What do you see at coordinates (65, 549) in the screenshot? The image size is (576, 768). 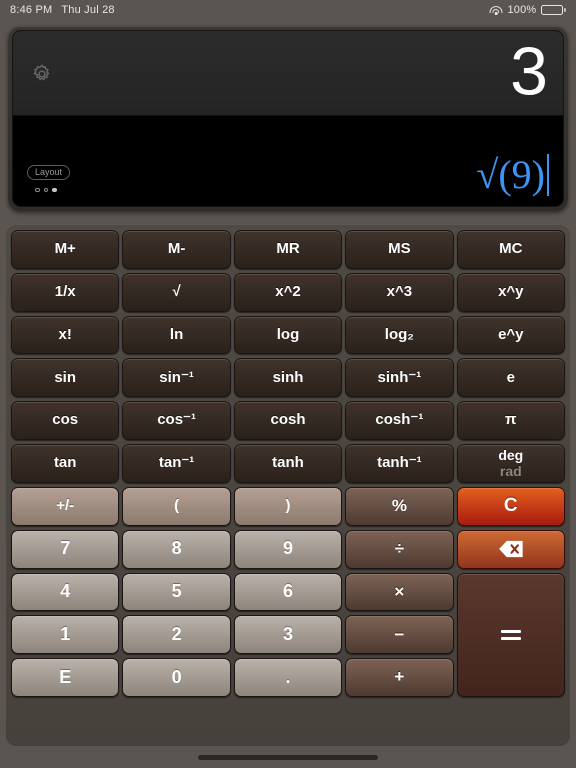 I see `key-7: 7` at bounding box center [65, 549].